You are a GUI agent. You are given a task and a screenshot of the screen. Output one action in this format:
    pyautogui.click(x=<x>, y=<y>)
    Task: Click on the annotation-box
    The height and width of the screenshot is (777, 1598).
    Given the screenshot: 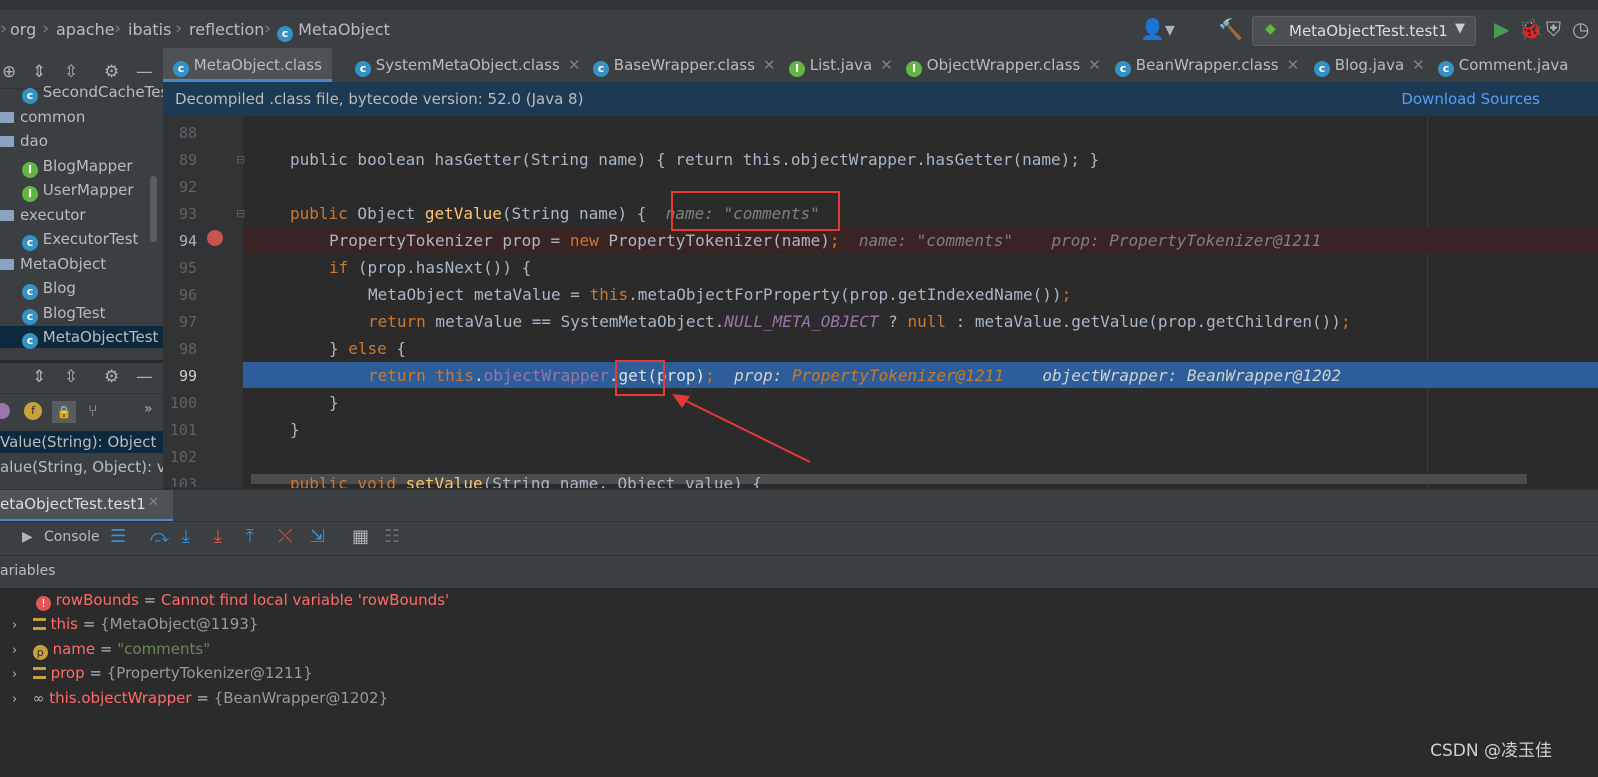 What is the action you would take?
    pyautogui.click(x=755, y=211)
    